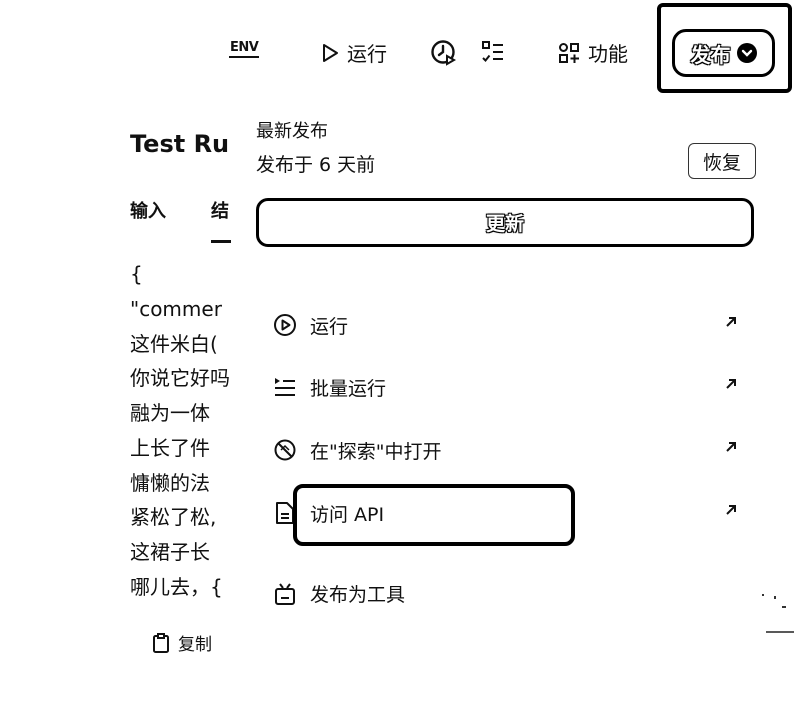  What do you see at coordinates (148, 210) in the screenshot?
I see `tab-input: 输入` at bounding box center [148, 210].